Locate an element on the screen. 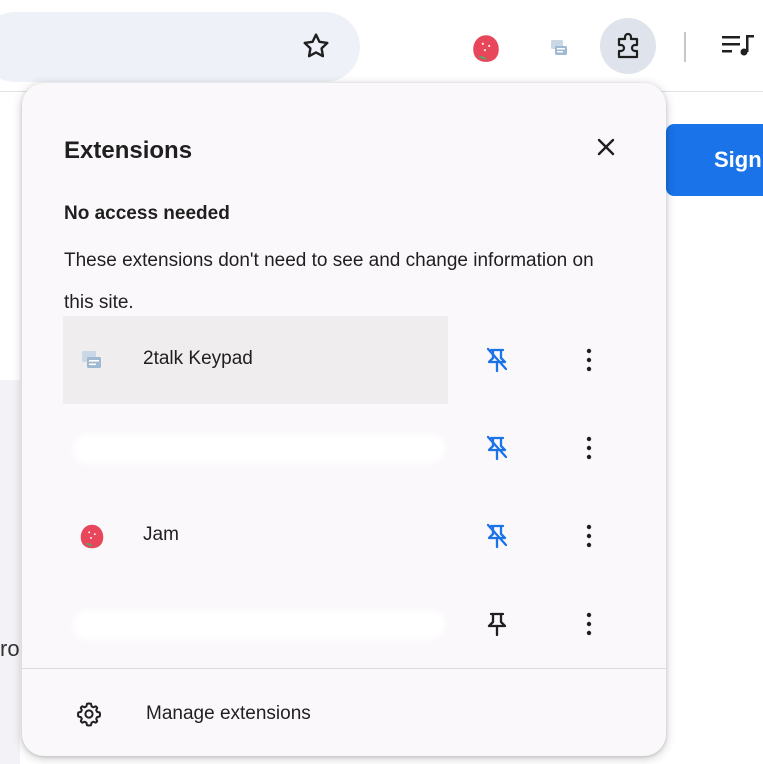 The height and width of the screenshot is (764, 763). extension-row: 2talk Keypad is located at coordinates (343, 360).